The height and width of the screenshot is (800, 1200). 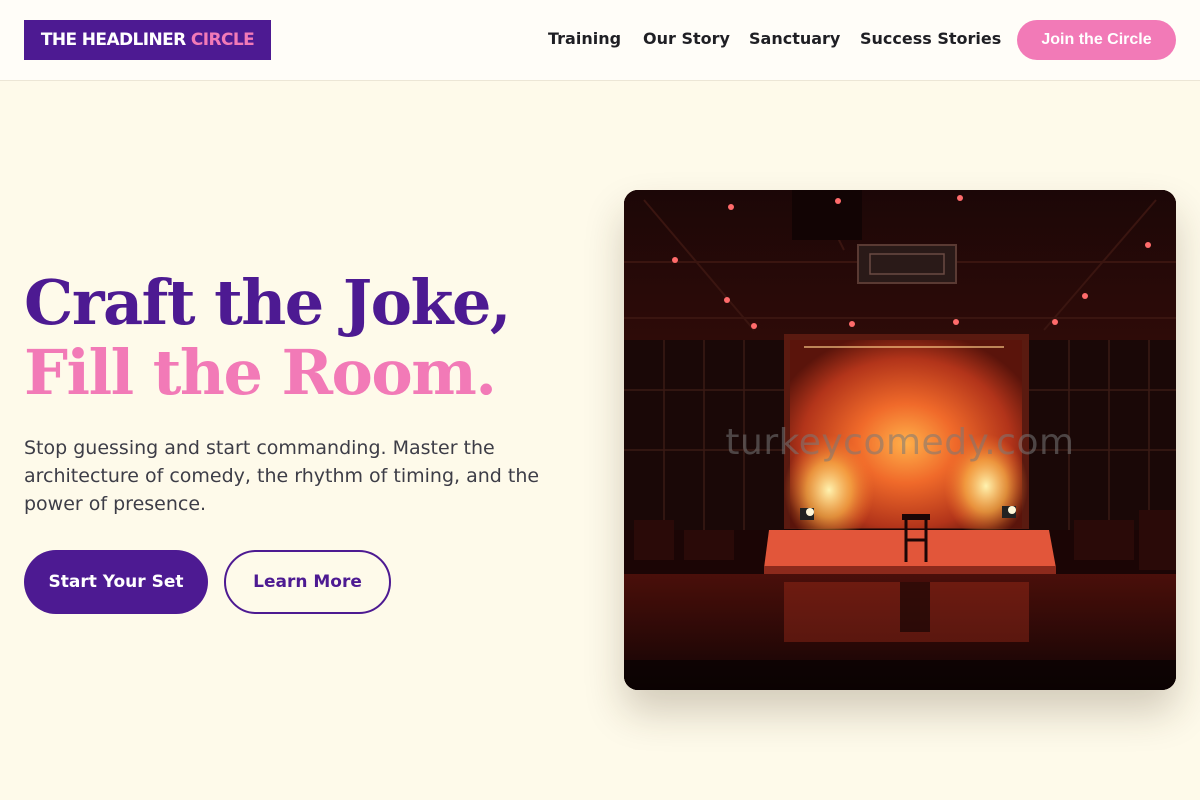 I want to click on hero-title-line1: Craft the Joke,, so click(x=268, y=302).